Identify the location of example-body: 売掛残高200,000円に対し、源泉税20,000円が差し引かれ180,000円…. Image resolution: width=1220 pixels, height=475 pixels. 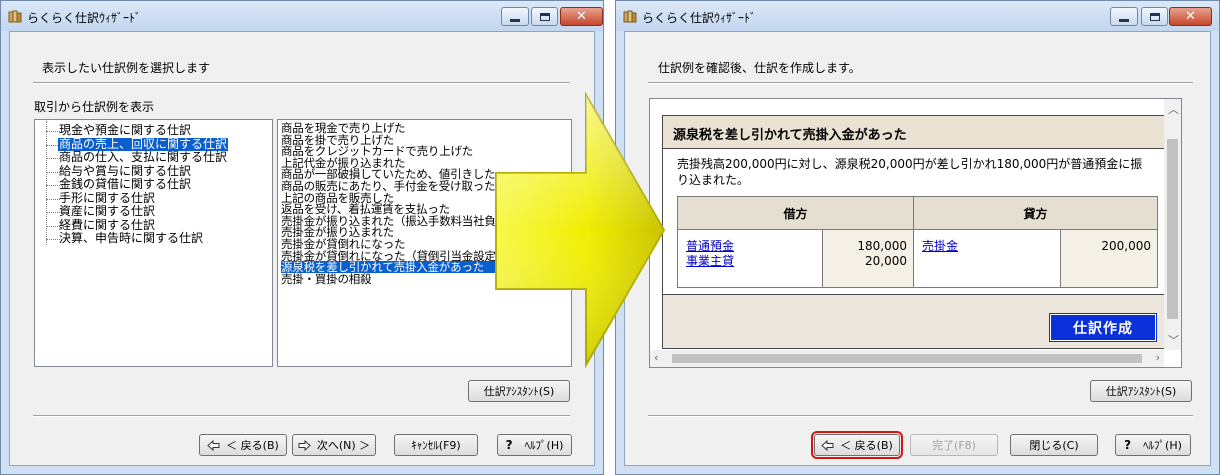
(913, 222).